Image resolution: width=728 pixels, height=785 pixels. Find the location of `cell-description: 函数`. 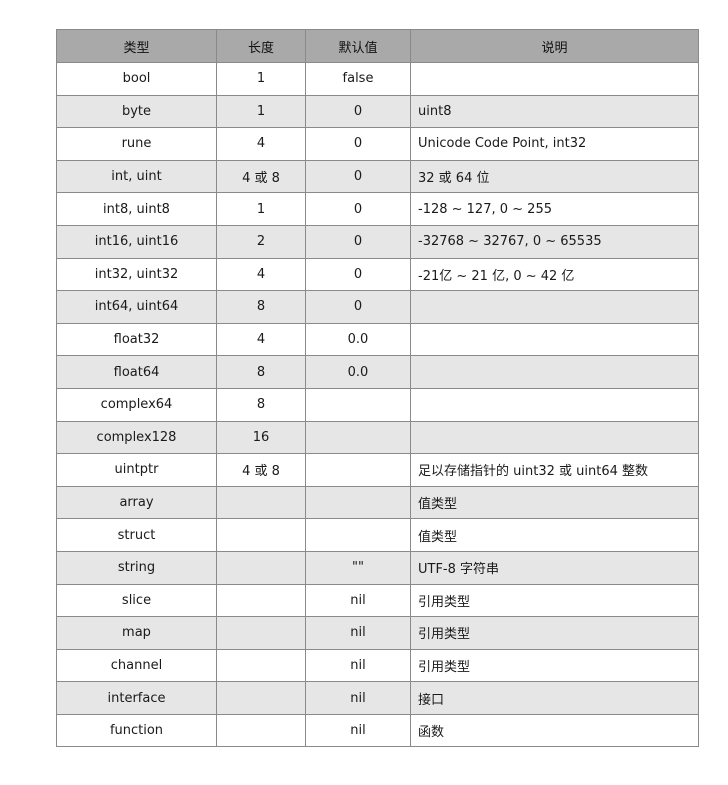

cell-description: 函数 is located at coordinates (554, 730).